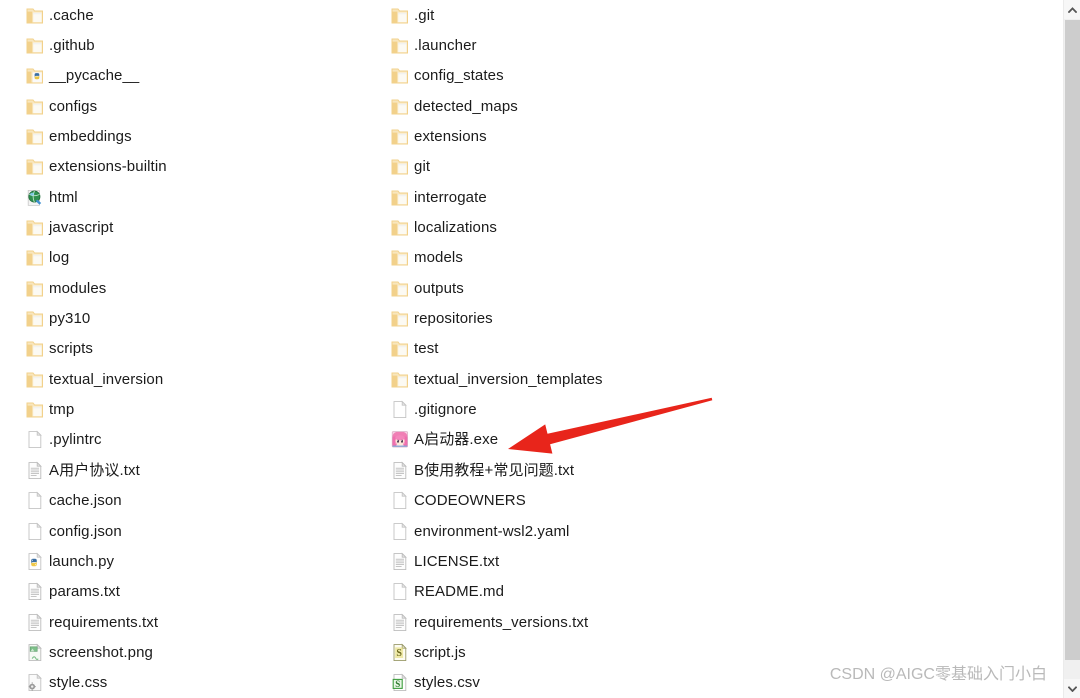 The height and width of the screenshot is (698, 1080). I want to click on file-name-label: requirements_versions.txt, so click(501, 622).